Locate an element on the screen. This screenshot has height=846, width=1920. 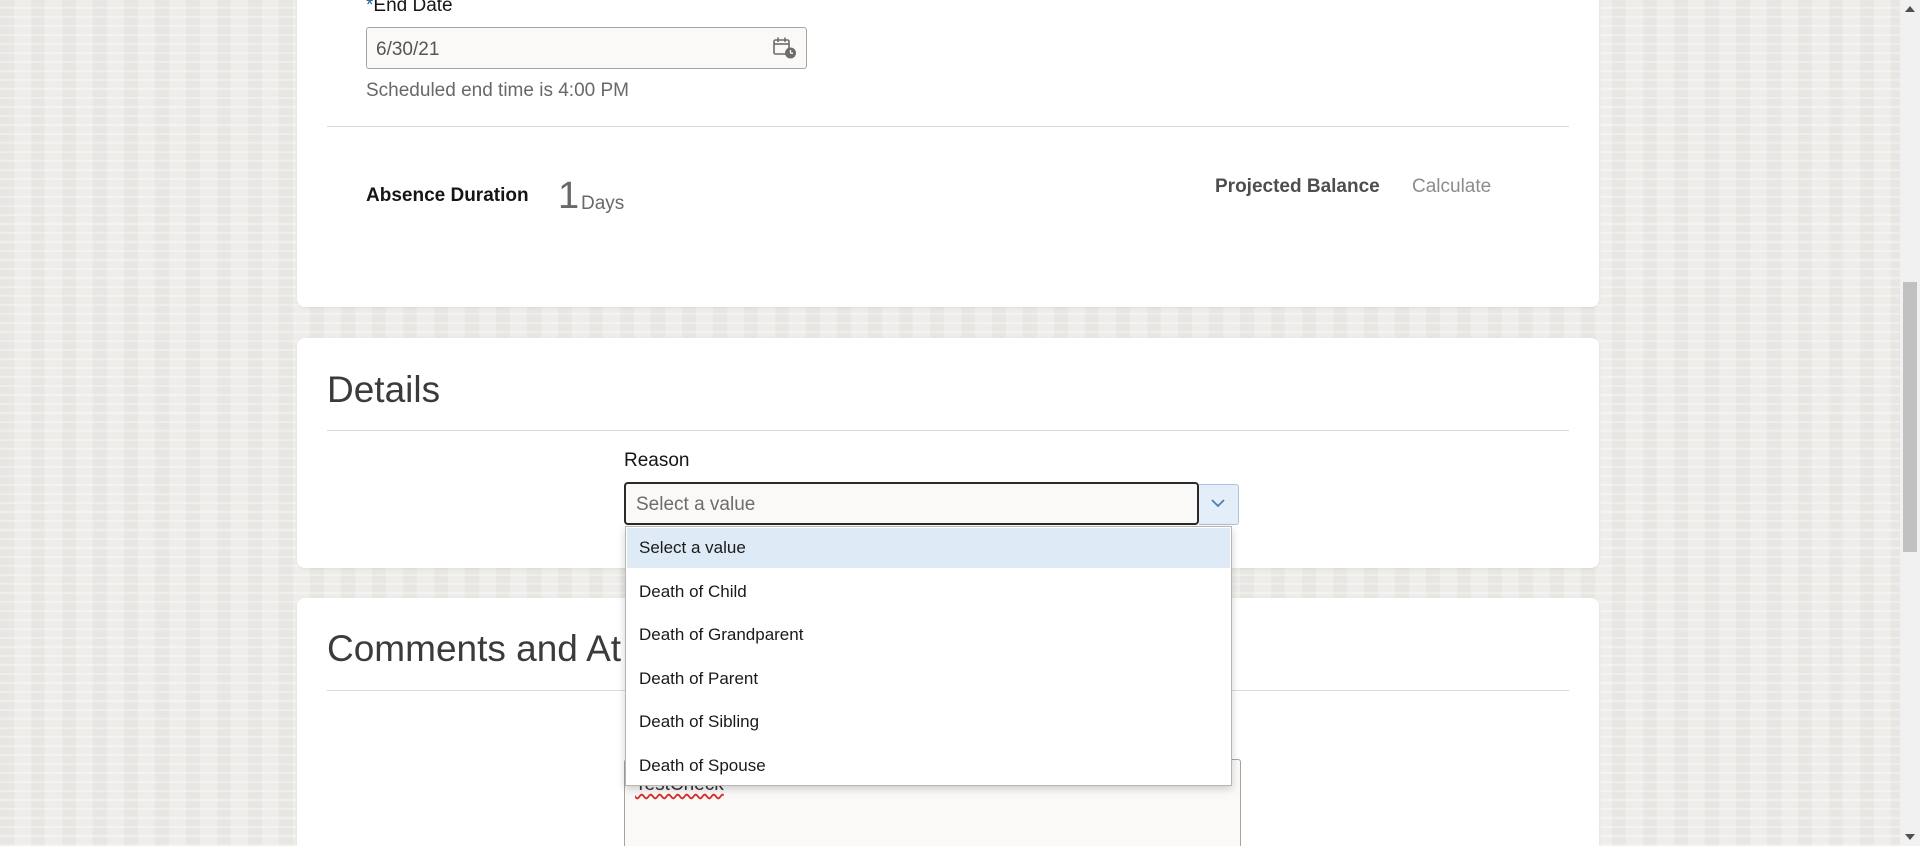
page-scrollbar is located at coordinates (1910, 423).